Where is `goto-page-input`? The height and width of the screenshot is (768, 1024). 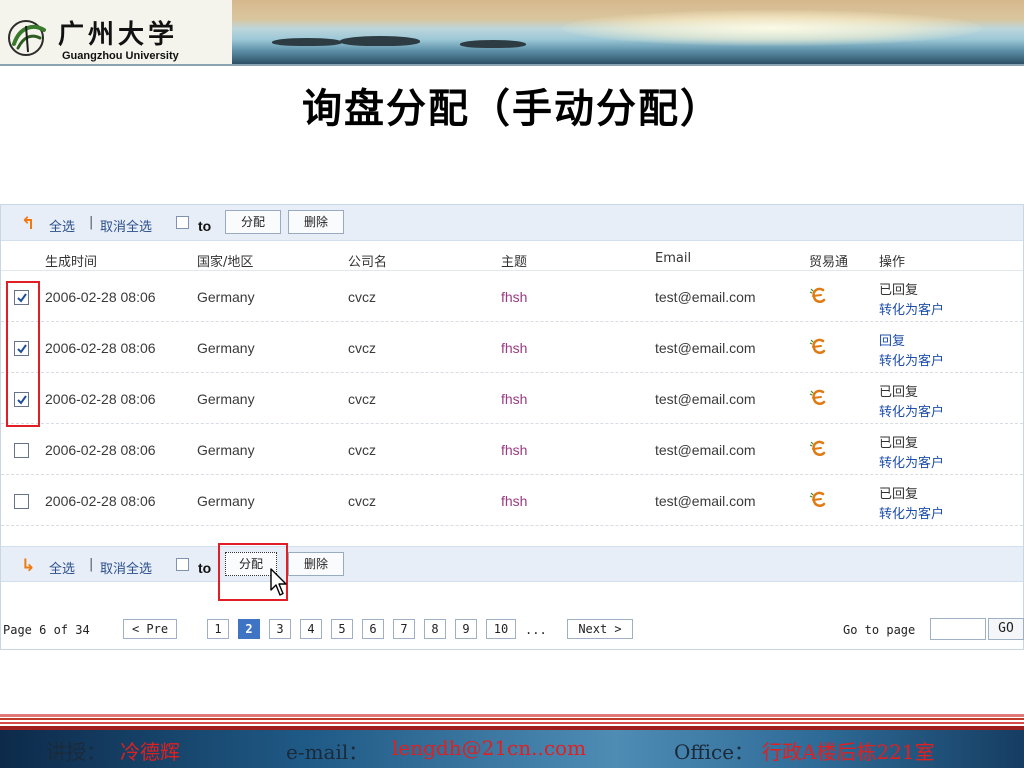 goto-page-input is located at coordinates (958, 629).